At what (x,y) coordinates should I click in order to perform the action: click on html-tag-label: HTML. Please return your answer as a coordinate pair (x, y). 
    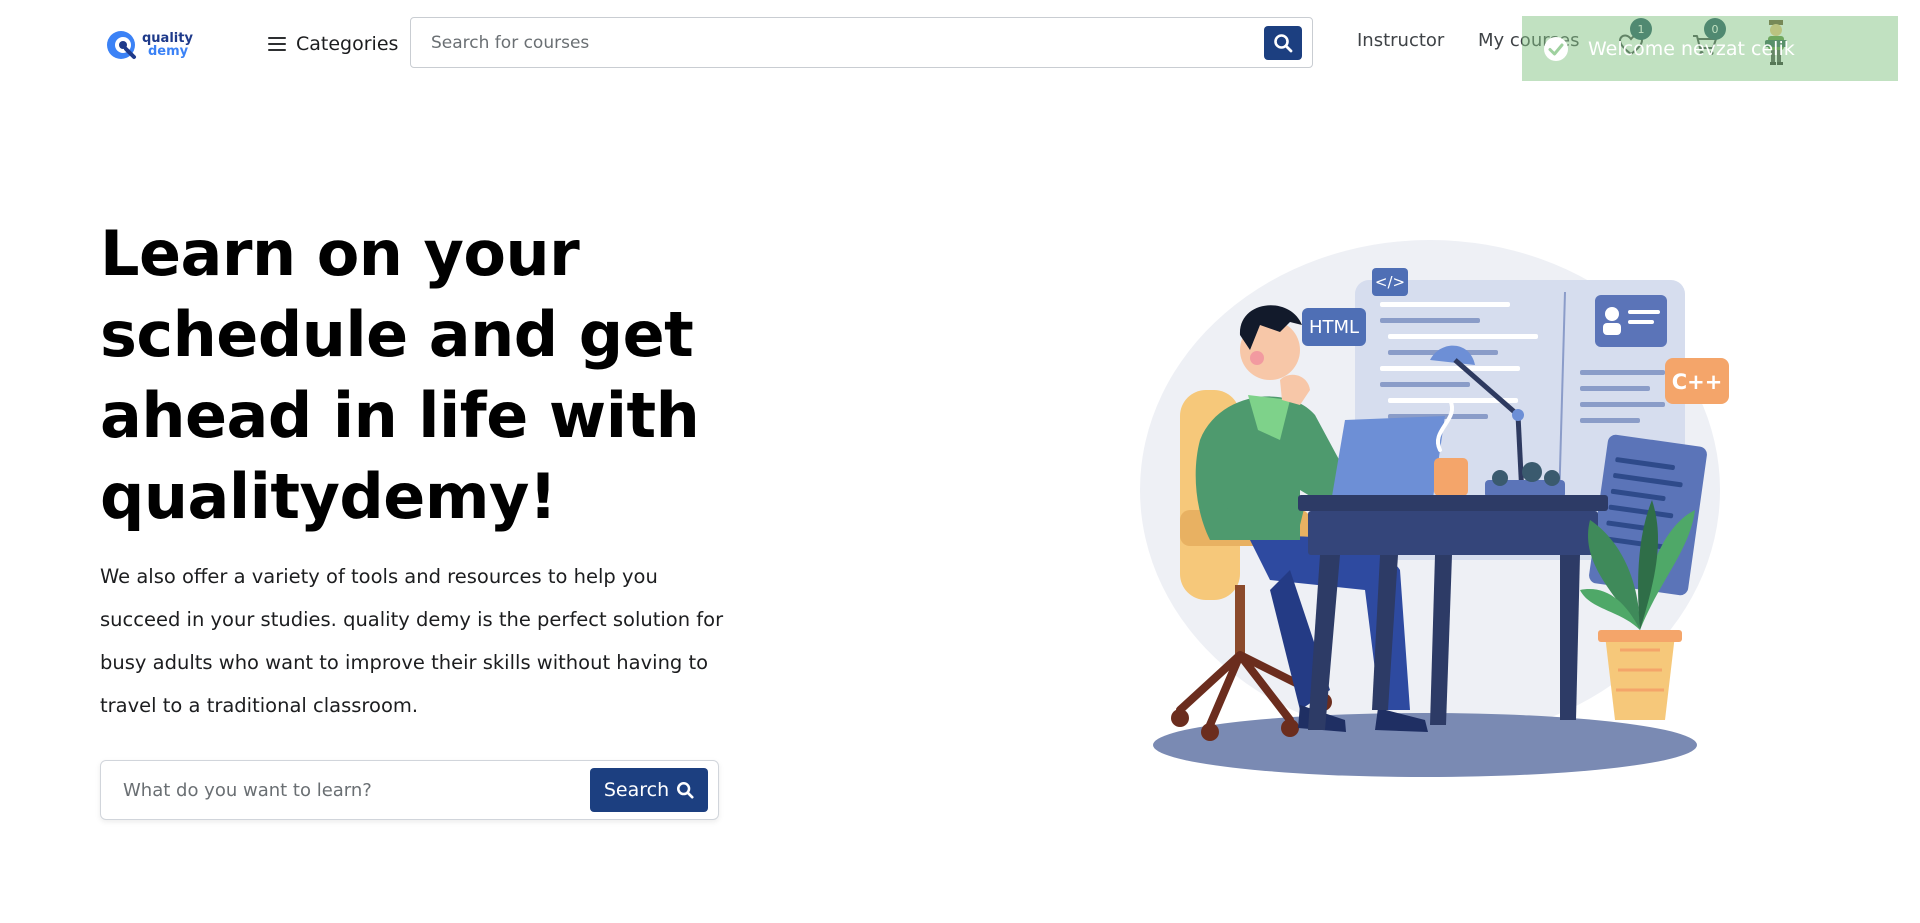
    Looking at the image, I should click on (1334, 327).